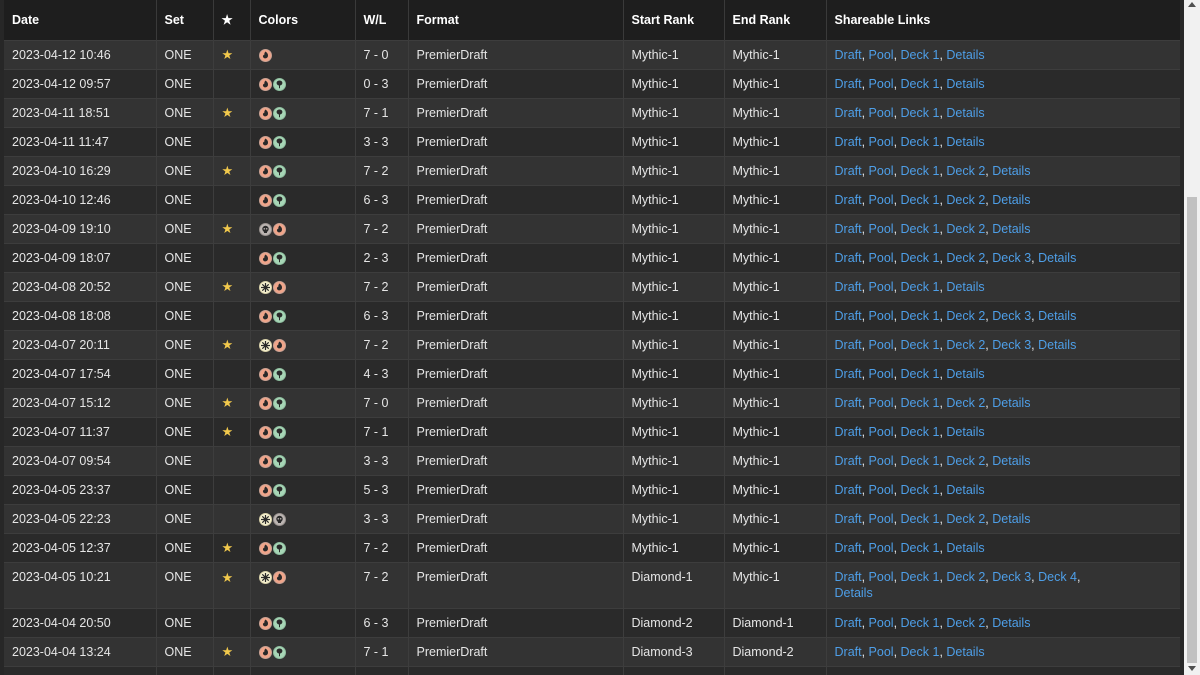 The width and height of the screenshot is (1200, 675). I want to click on header-start-rank: Start Rank, so click(674, 20).